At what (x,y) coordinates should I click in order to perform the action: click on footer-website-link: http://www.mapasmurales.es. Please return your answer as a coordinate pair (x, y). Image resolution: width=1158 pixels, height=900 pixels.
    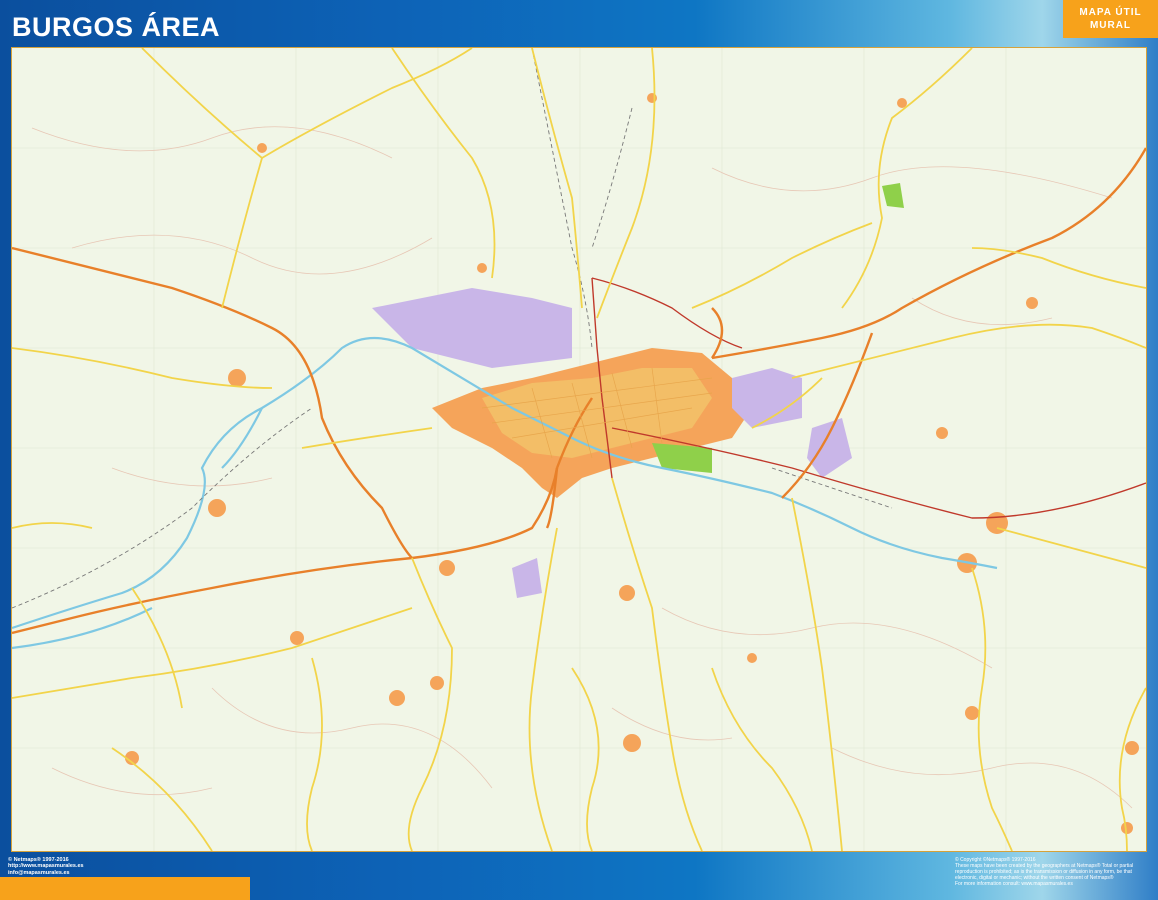
    Looking at the image, I should click on (46, 866).